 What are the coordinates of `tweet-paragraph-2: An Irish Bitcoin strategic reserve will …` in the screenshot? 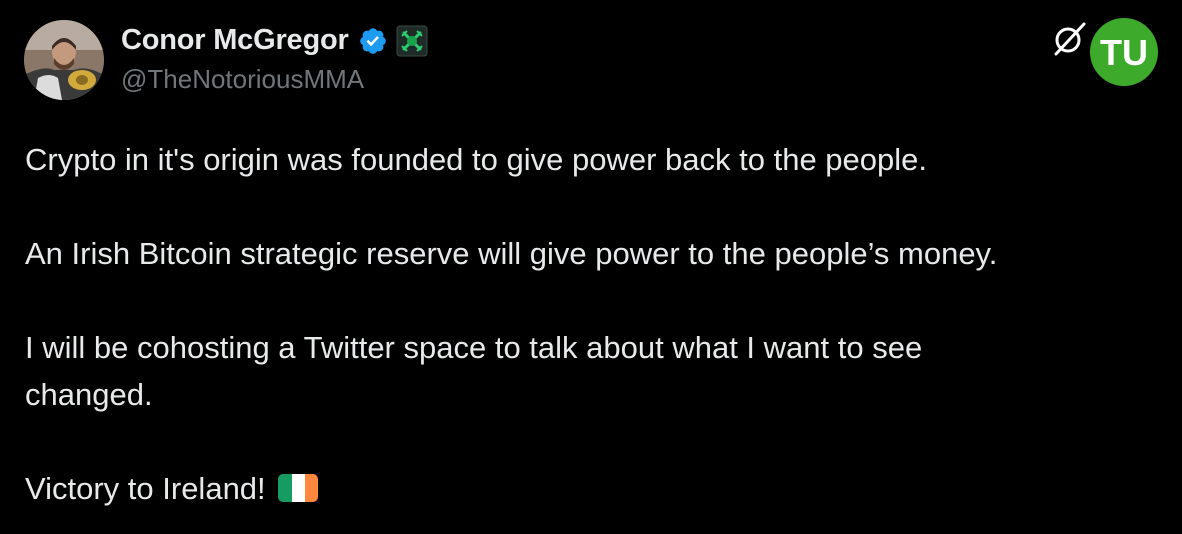 It's located at (511, 253).